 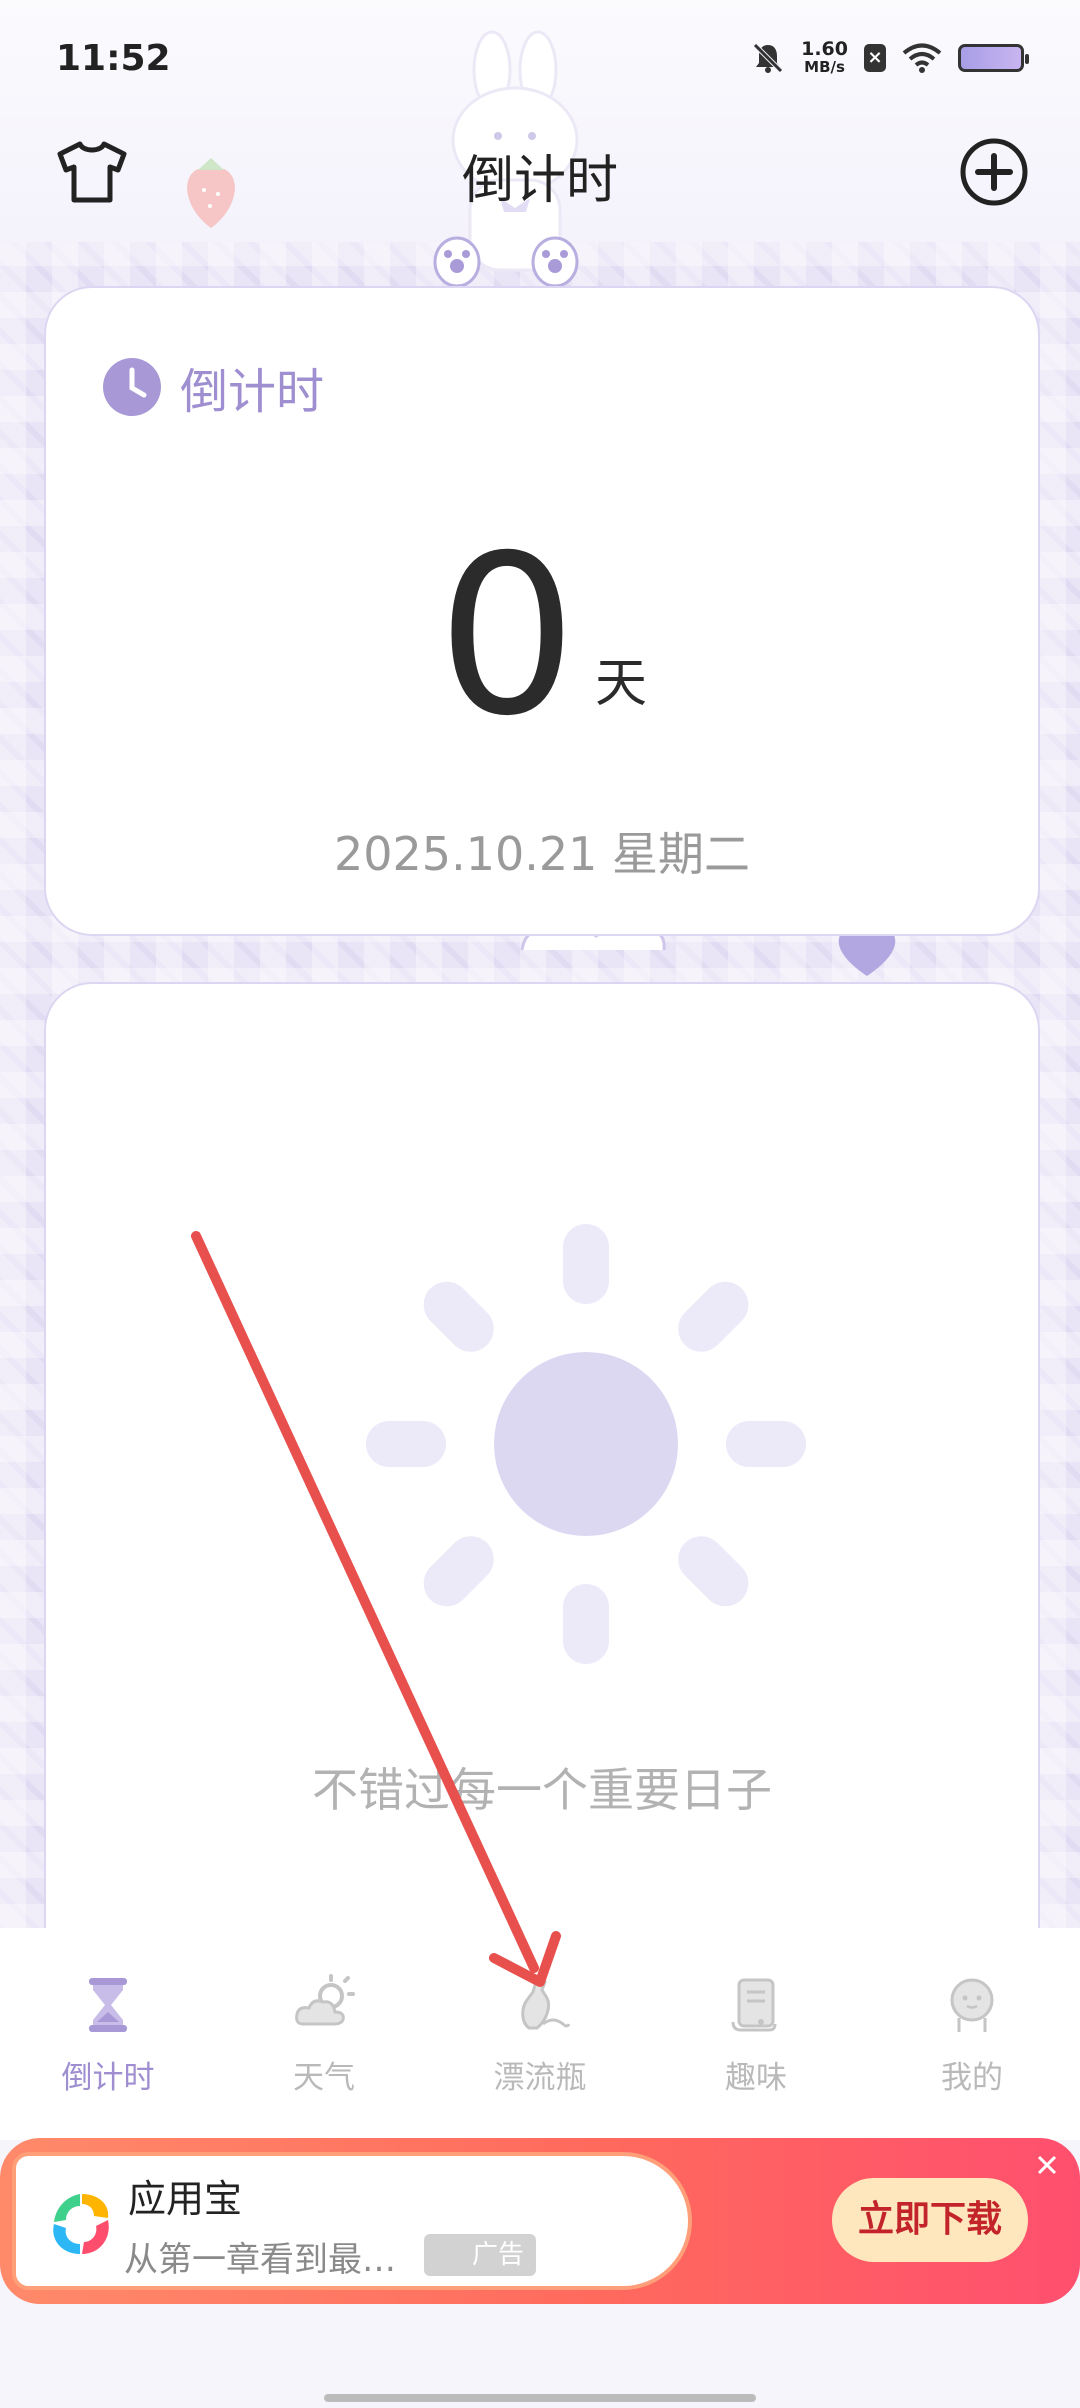 I want to click on wifi-icon, so click(x=922, y=58).